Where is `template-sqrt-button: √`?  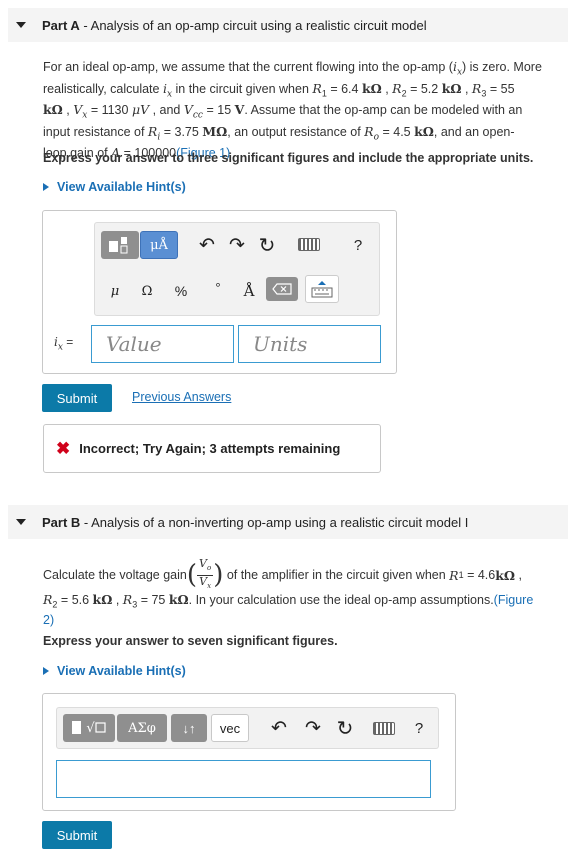
template-sqrt-button: √ is located at coordinates (89, 728).